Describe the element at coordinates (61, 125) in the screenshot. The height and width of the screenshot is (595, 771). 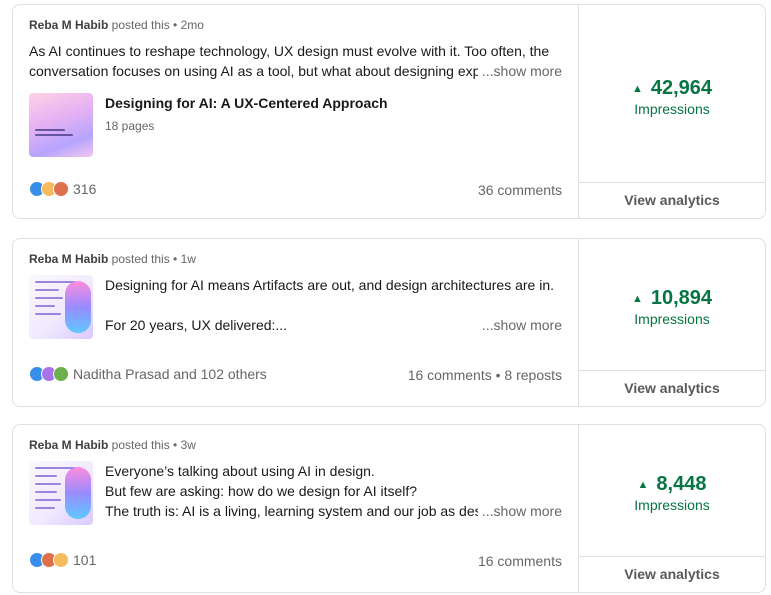
I see `document-thumbnail` at that location.